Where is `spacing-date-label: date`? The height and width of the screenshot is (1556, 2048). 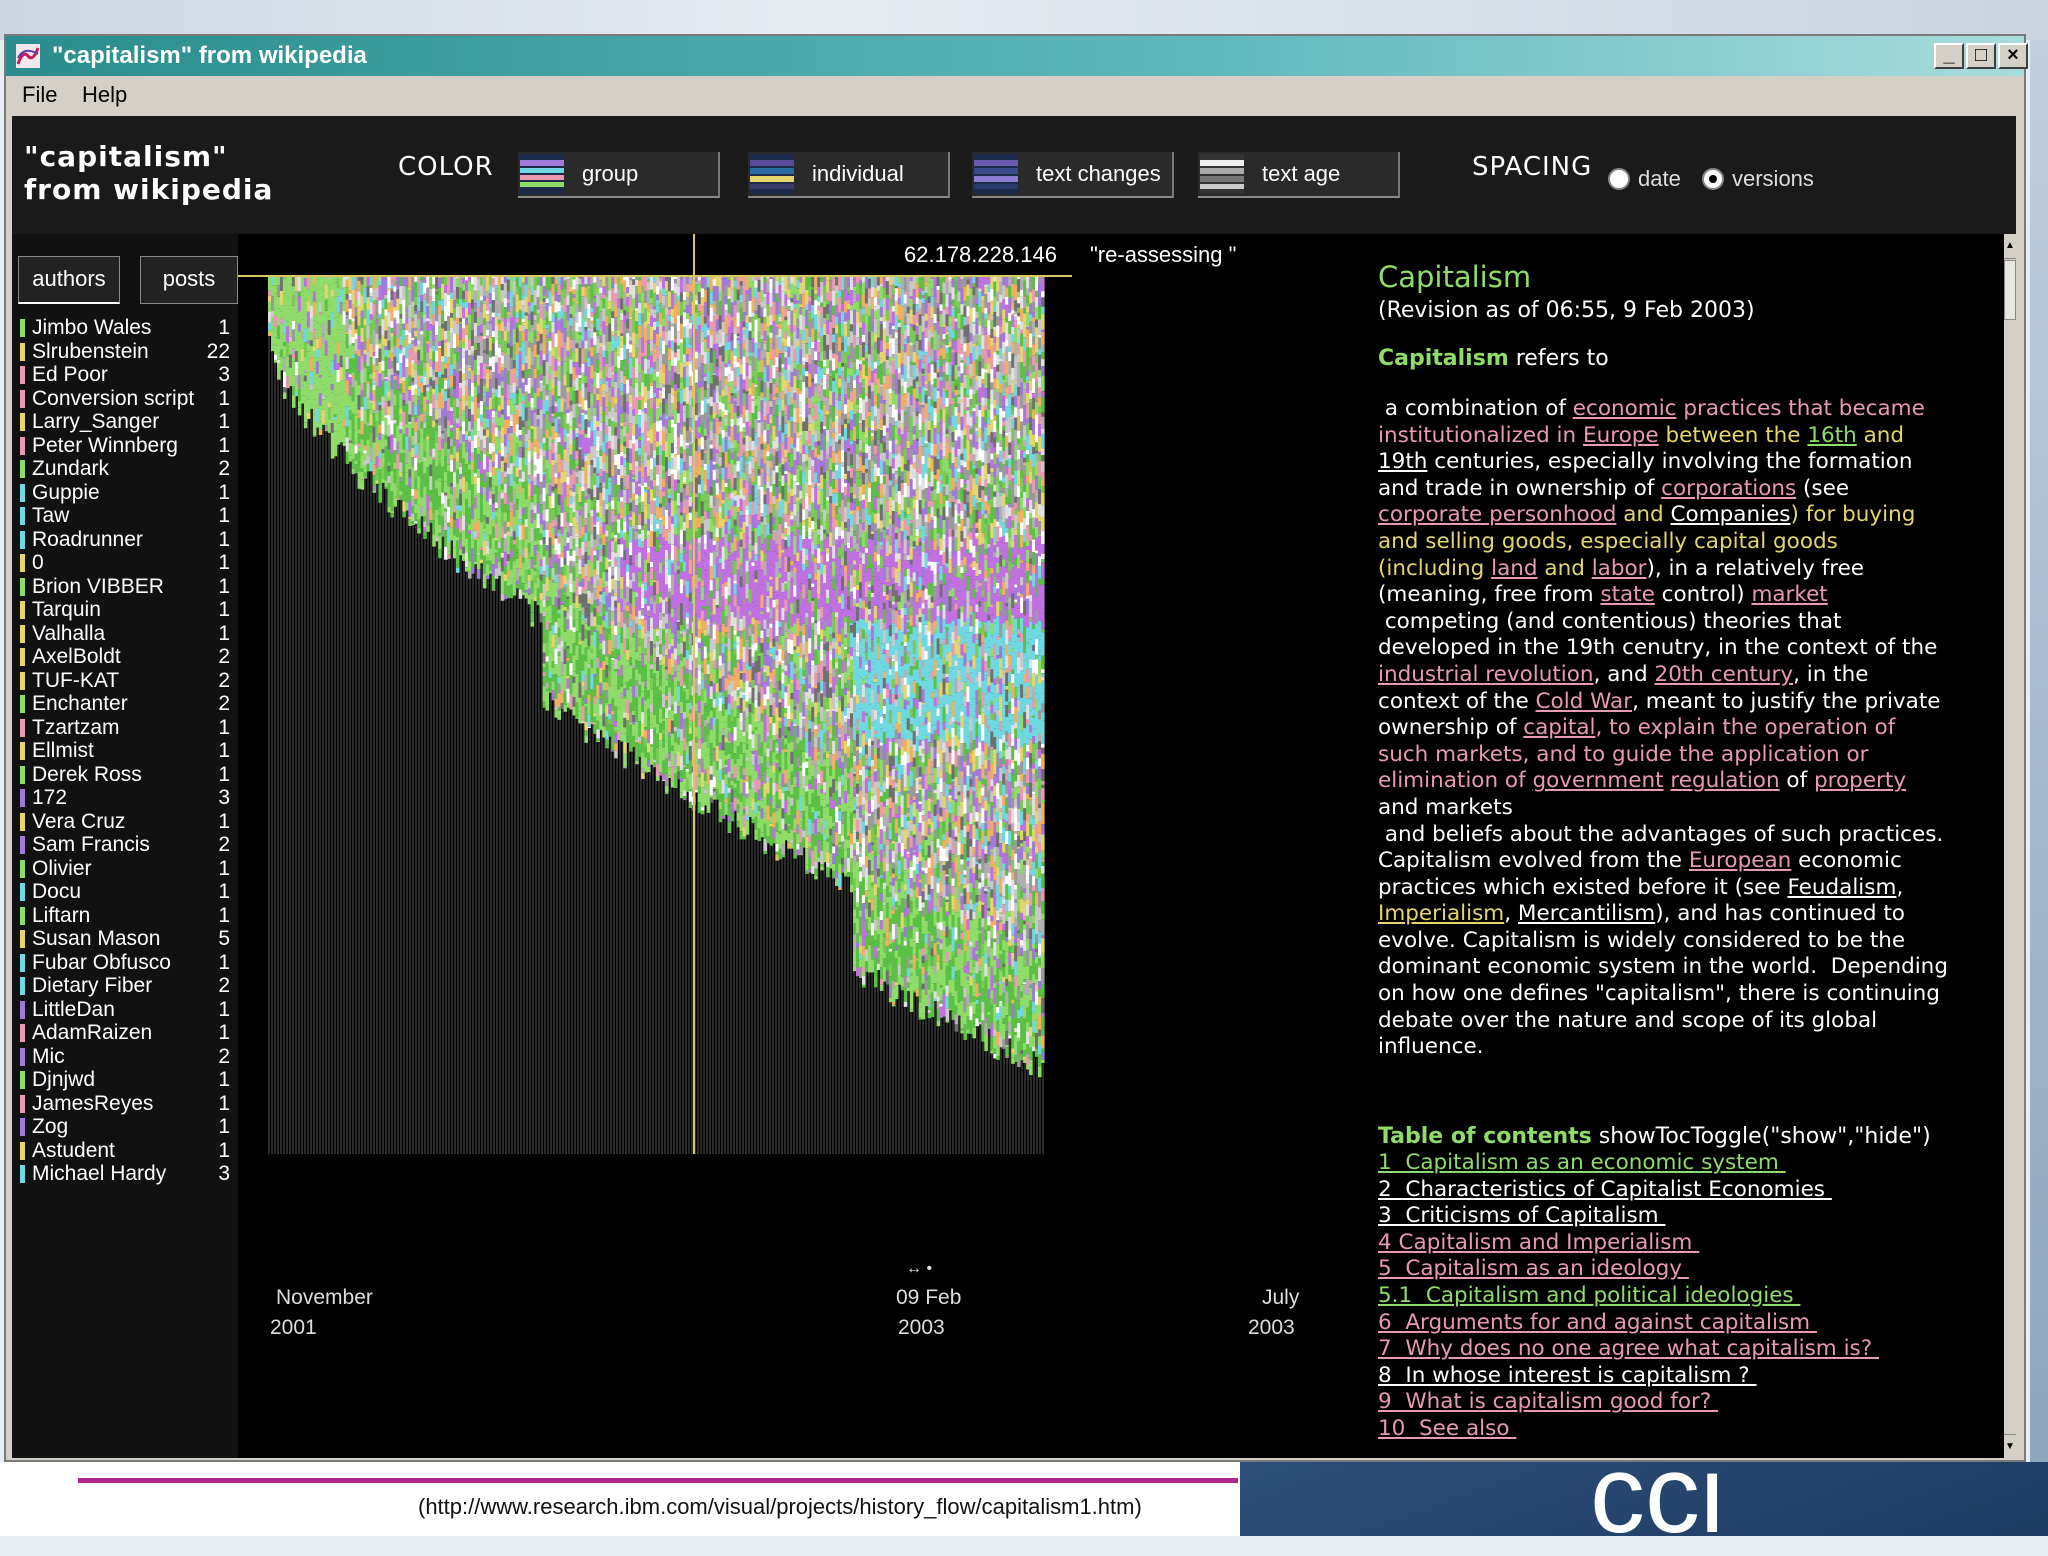
spacing-date-label: date is located at coordinates (1659, 179).